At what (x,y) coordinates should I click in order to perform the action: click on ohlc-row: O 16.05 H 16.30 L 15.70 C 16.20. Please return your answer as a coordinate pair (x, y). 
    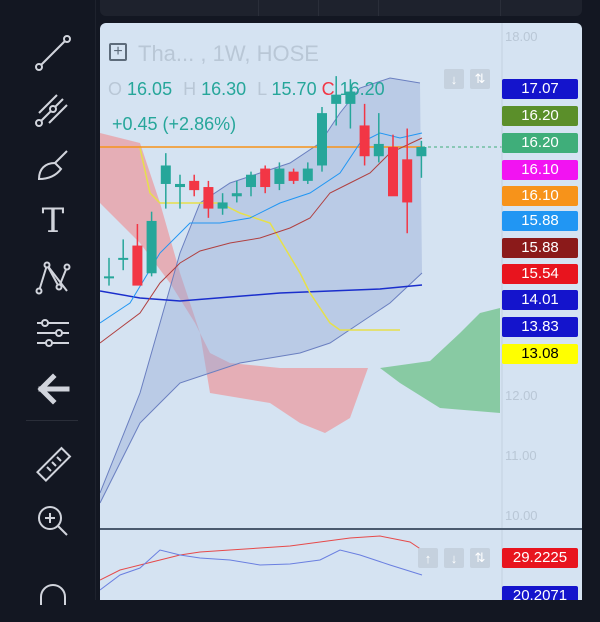
    Looking at the image, I should click on (246, 89).